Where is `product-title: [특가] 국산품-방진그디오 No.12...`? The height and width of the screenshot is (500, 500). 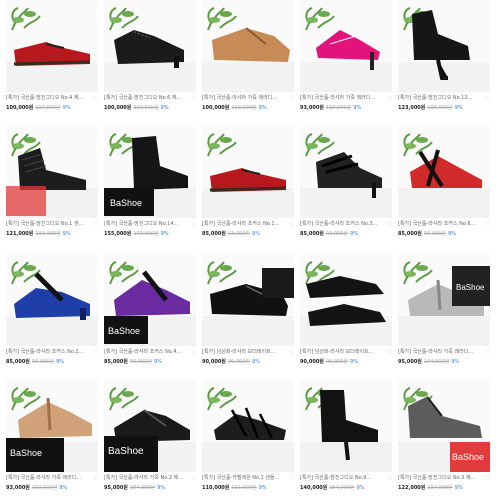 product-title: [특가] 국산품-방진그디오 No.12... is located at coordinates (441, 98).